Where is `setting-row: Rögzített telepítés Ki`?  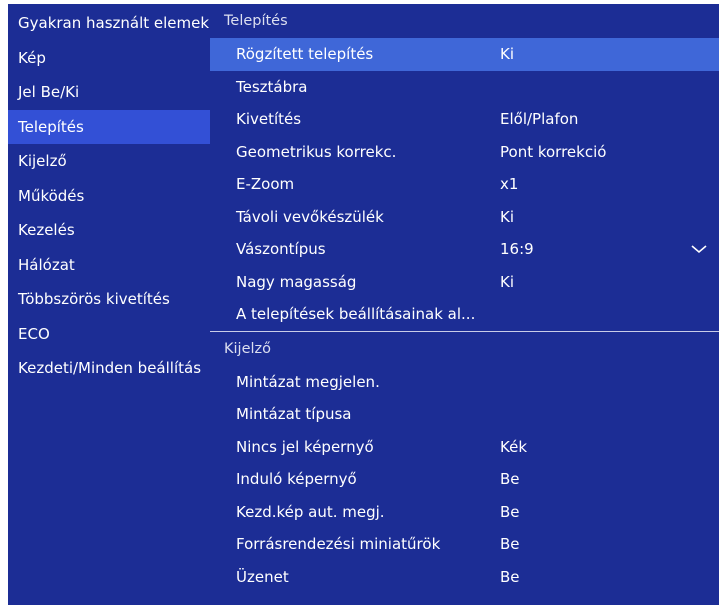
setting-row: Rögzített telepítés Ki is located at coordinates (464, 54).